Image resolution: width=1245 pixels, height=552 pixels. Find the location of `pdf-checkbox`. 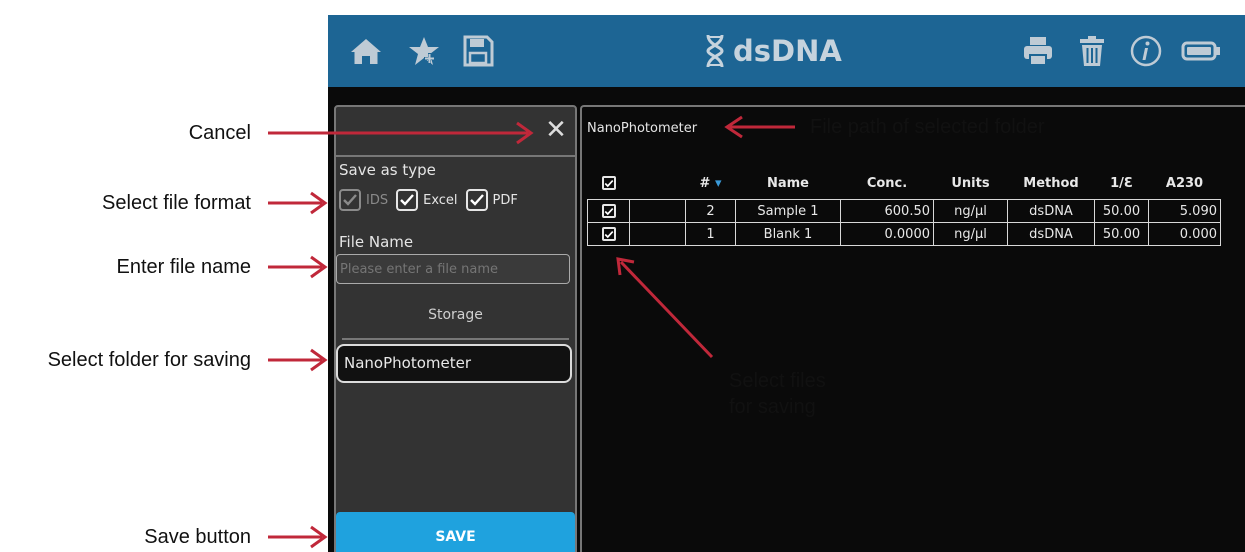

pdf-checkbox is located at coordinates (476, 200).